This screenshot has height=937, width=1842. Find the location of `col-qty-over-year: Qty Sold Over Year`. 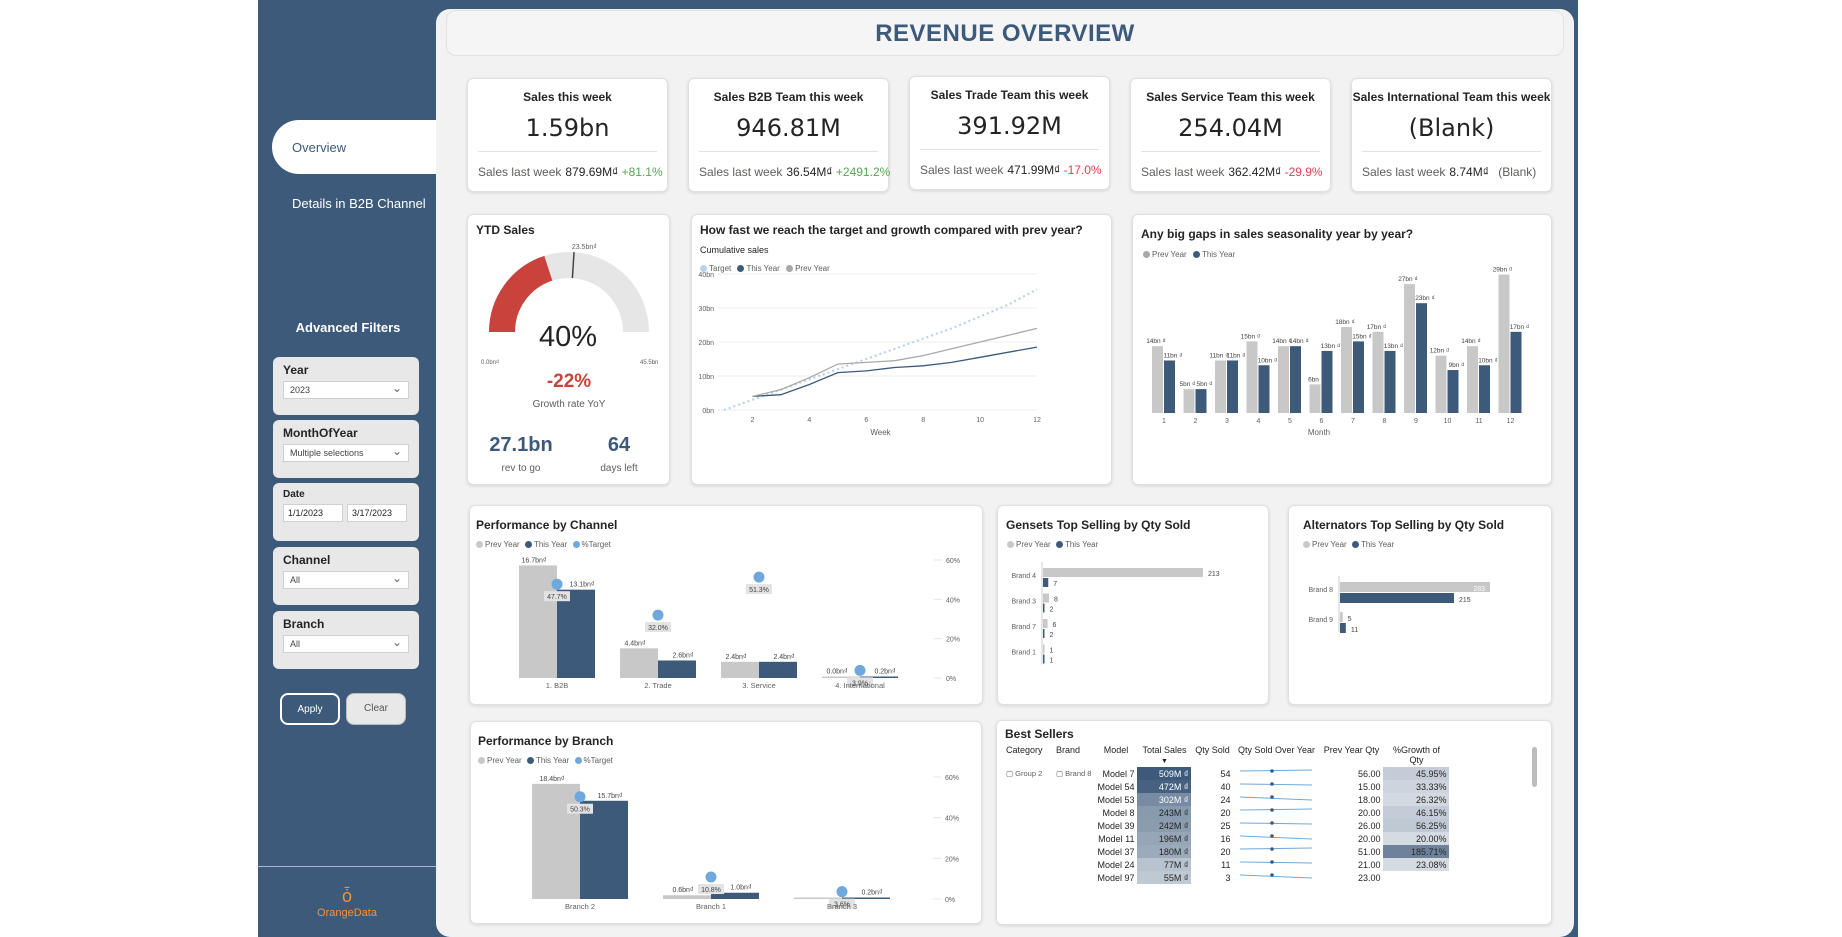

col-qty-over-year: Qty Sold Over Year is located at coordinates (1276, 756).